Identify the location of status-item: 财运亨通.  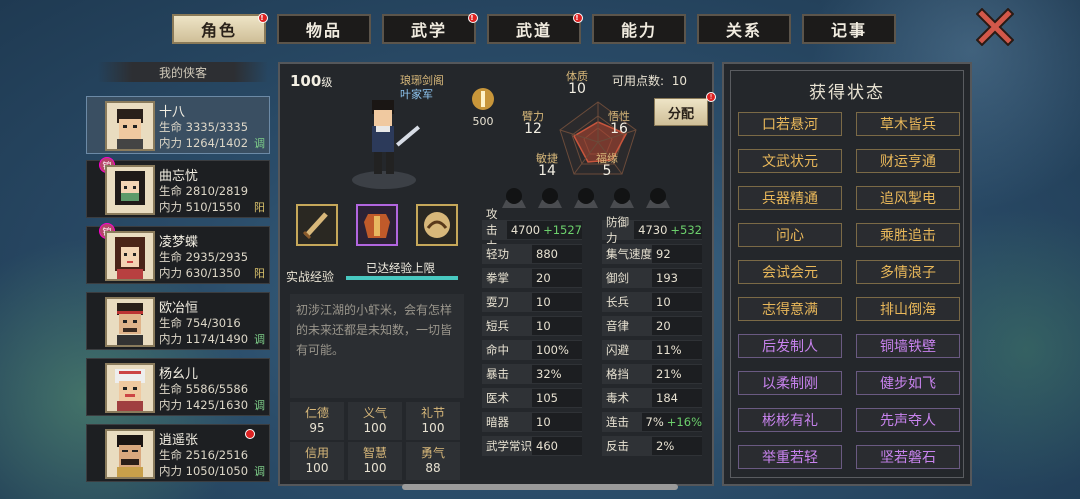
(908, 161).